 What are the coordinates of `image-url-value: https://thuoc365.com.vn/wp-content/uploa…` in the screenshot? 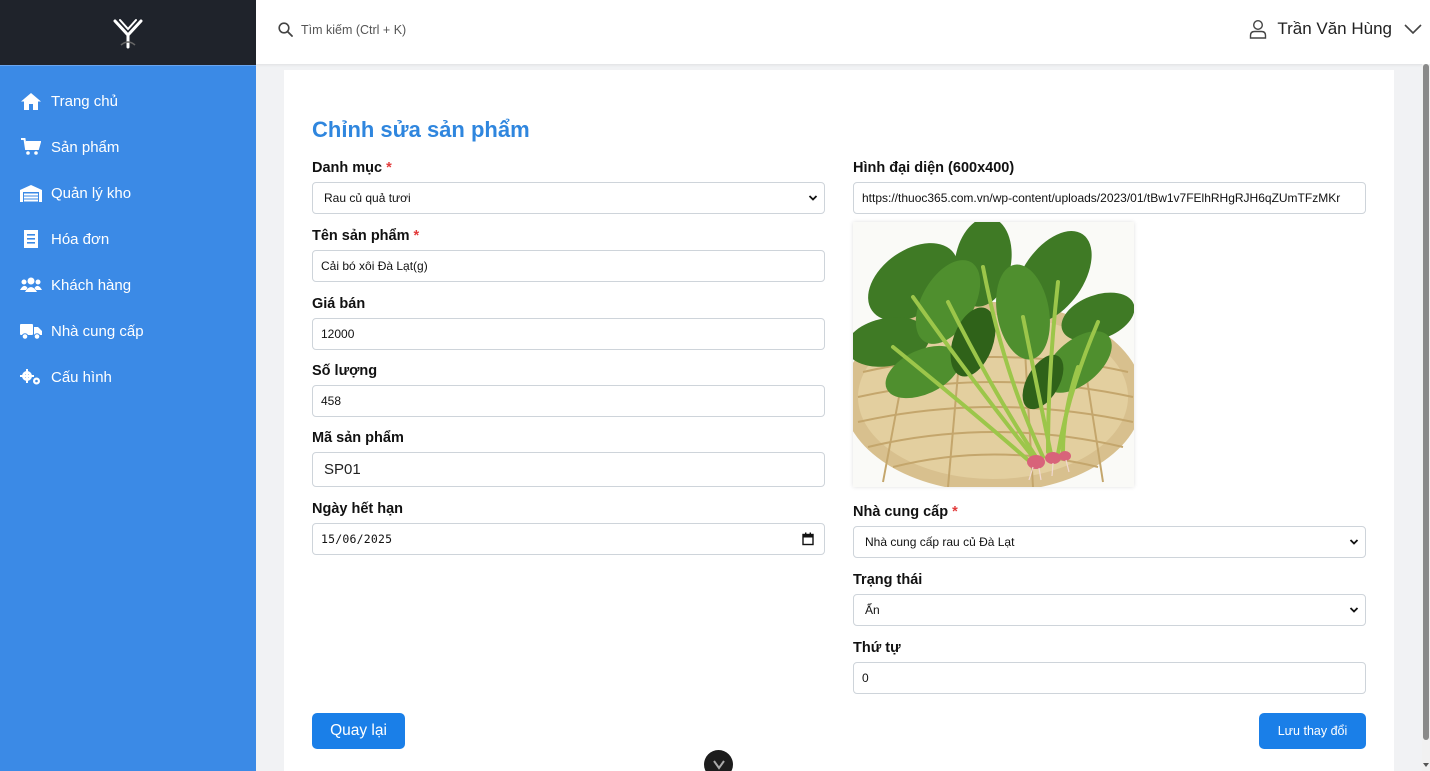 It's located at (1101, 198).